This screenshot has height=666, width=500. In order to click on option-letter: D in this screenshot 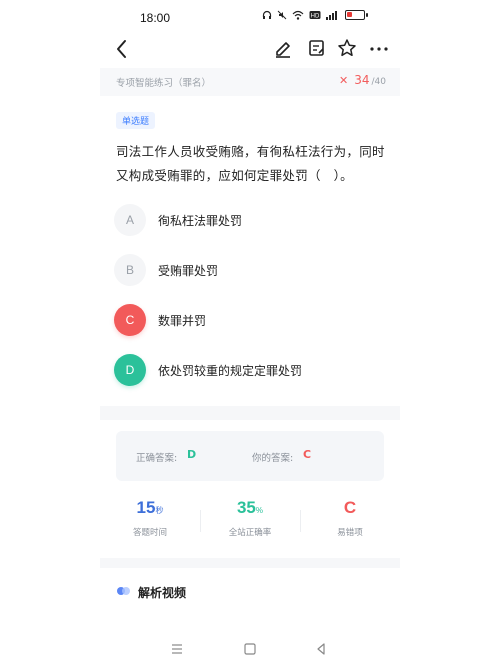, I will do `click(130, 370)`.